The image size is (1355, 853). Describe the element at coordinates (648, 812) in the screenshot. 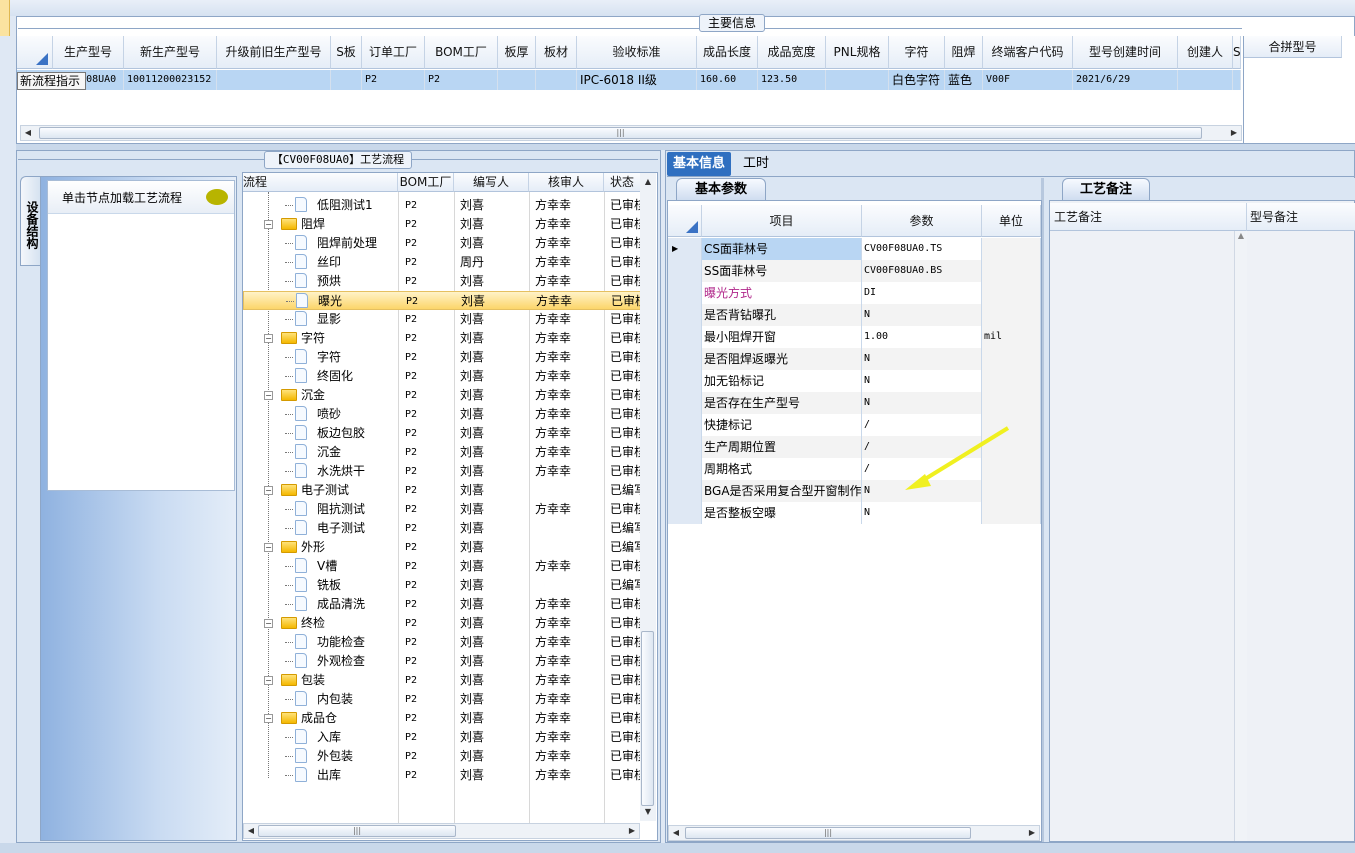

I see `scroll-down-icon: ▼` at that location.